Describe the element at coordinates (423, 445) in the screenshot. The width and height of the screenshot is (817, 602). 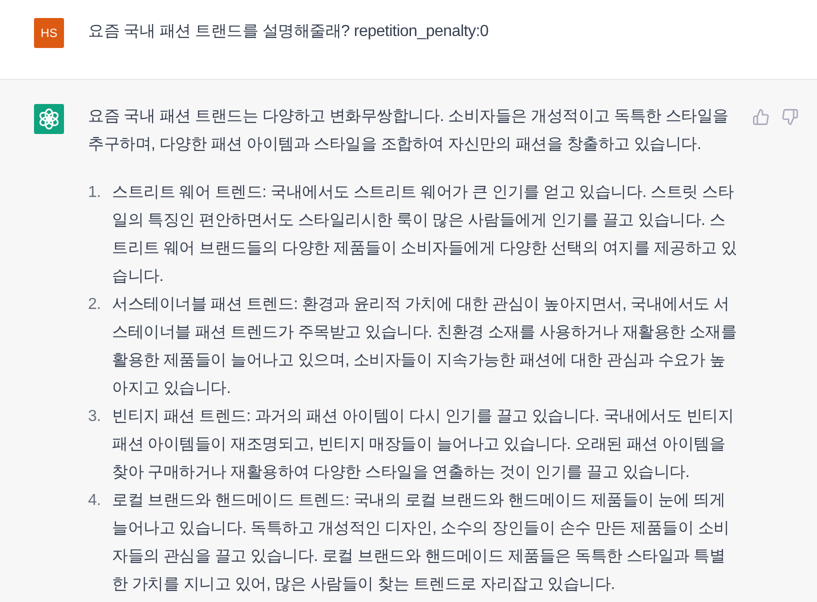
I see `list-item-text: 빈티지 패션 트렌드: 과거의 패션 아이템이 다시 인기를 끌고 있습니다. 국내에서도 빈티지 패션 아이템들이 재조명되고, 빈티지 매장들이 늘어나고 있습니다. 오래된 패션 아이템을 찾아 구매하거나 재활용하여 다양한 스타일을 연출하는 것이 인기를 끌고 있습니다.` at that location.